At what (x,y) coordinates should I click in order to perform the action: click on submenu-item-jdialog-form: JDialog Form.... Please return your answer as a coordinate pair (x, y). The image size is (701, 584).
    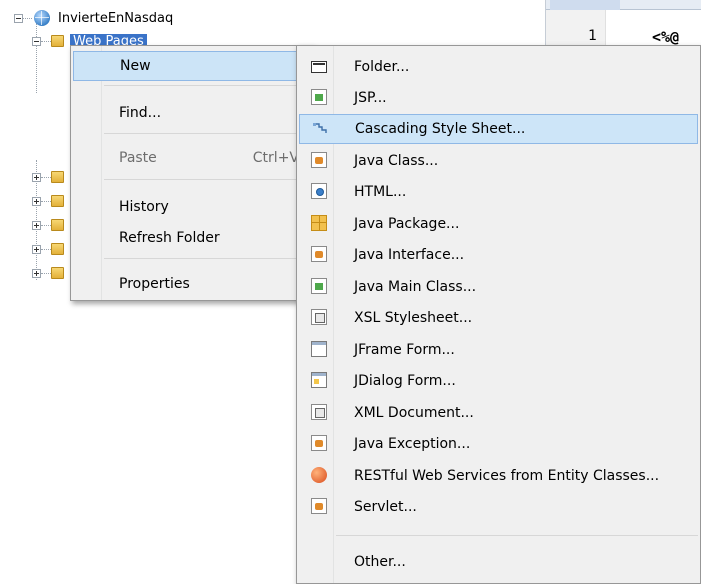
    Looking at the image, I should click on (498, 381).